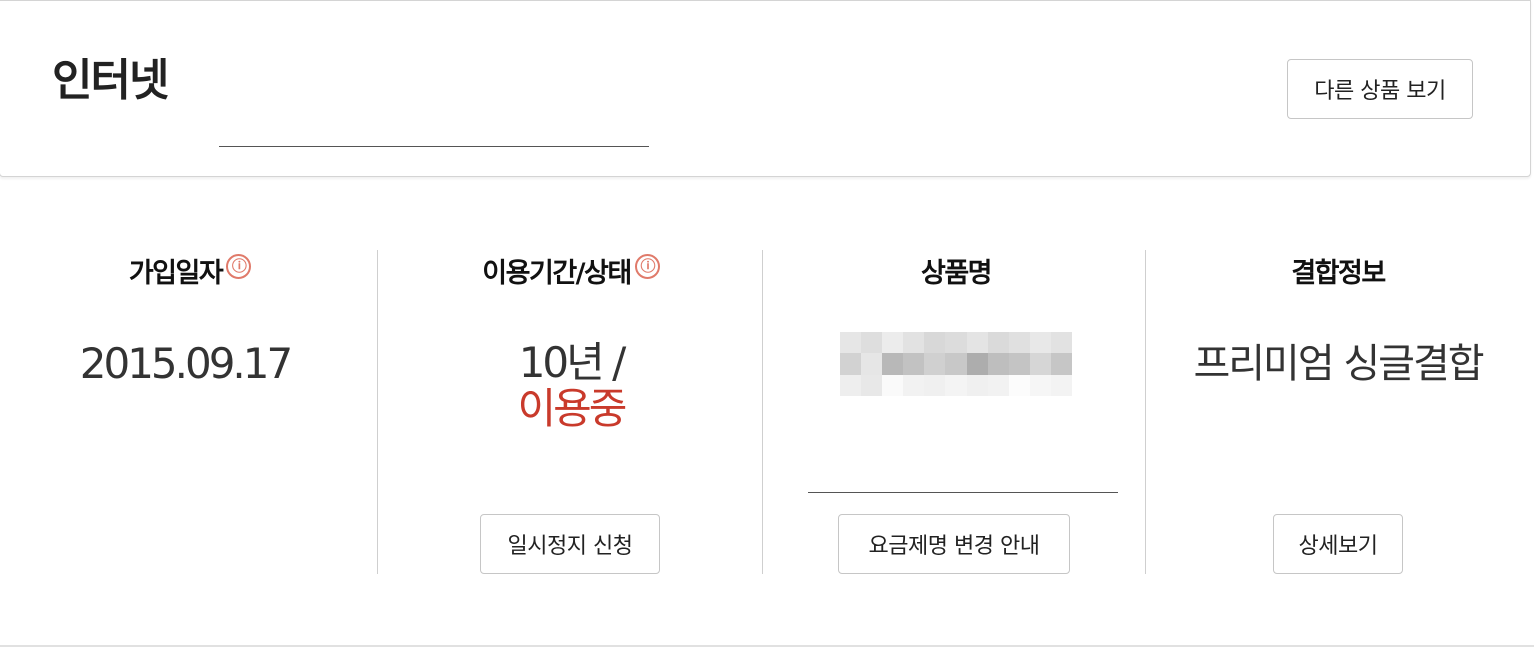 The height and width of the screenshot is (648, 1534). Describe the element at coordinates (557, 273) in the screenshot. I see `usage-period-label: 이용기간/상태` at that location.